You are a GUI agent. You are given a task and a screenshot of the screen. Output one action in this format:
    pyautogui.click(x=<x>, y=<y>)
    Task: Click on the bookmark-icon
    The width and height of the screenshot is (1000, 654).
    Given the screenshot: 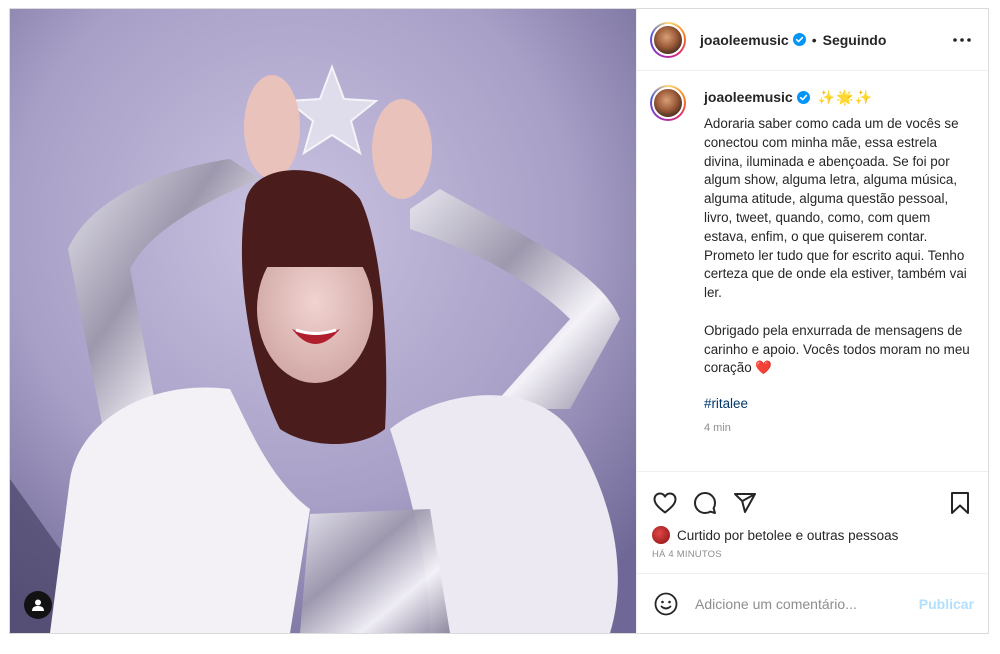 What is the action you would take?
    pyautogui.click(x=960, y=502)
    